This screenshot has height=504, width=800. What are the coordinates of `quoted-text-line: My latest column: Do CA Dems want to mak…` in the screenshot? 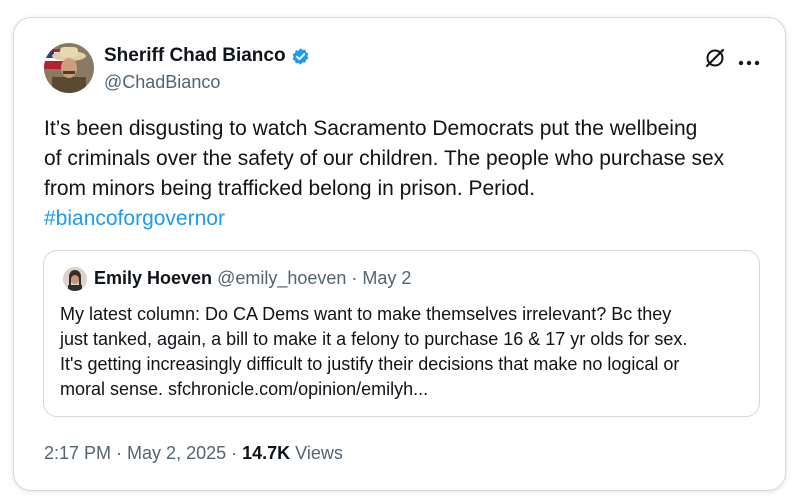 It's located at (366, 314).